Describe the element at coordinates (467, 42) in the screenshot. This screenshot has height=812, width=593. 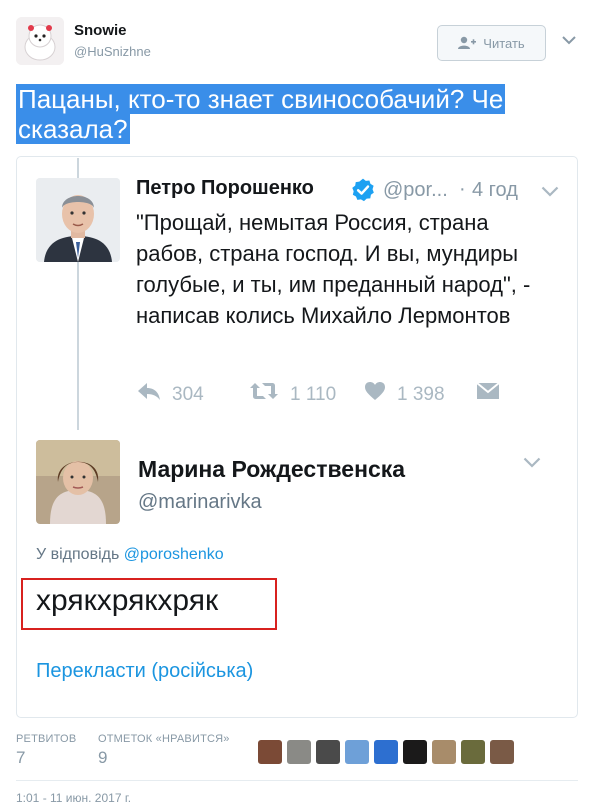
I see `add-user-icon` at that location.